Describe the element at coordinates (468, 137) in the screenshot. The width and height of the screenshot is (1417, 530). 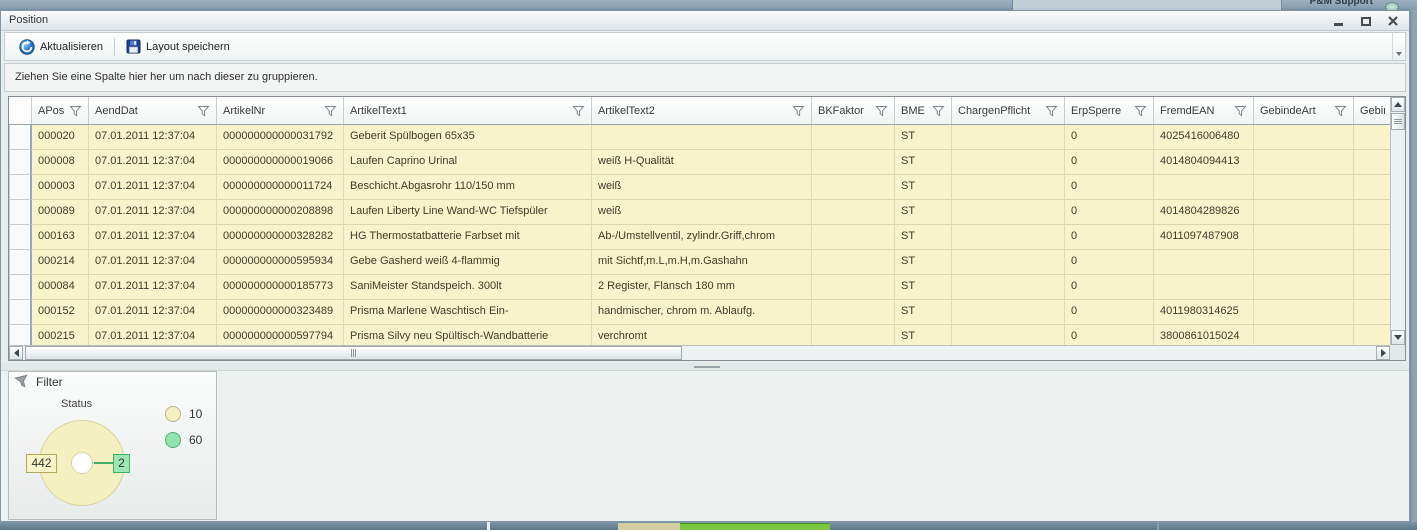
I see `cell: Geberit Spülbogen 65x35` at that location.